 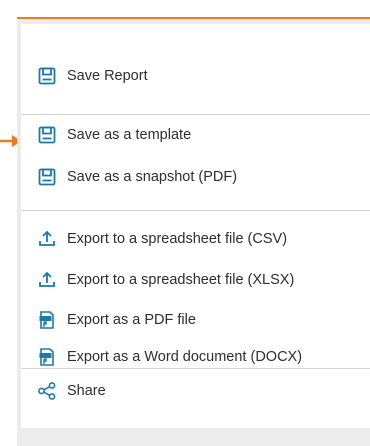 I want to click on save-as-snapshot-label: Save as a snapshot (PDF), so click(x=152, y=177).